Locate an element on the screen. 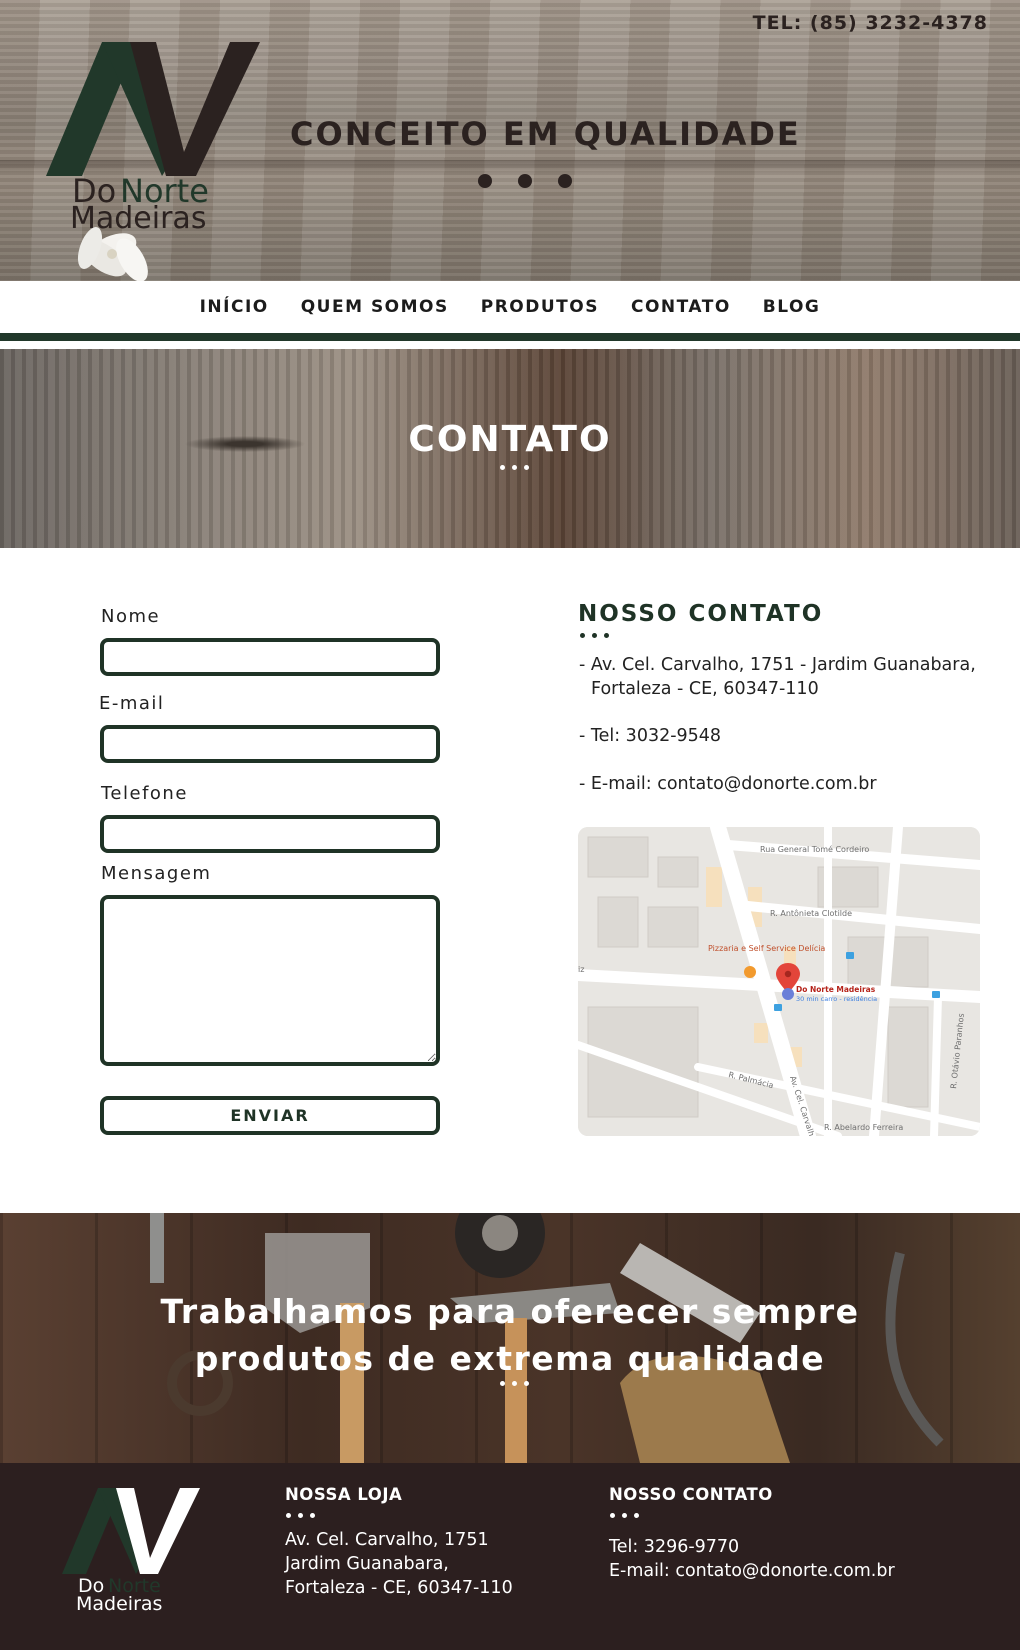 This screenshot has height=1650, width=1020. map-street-label: Rua General Tomé Cordeiro is located at coordinates (814, 849).